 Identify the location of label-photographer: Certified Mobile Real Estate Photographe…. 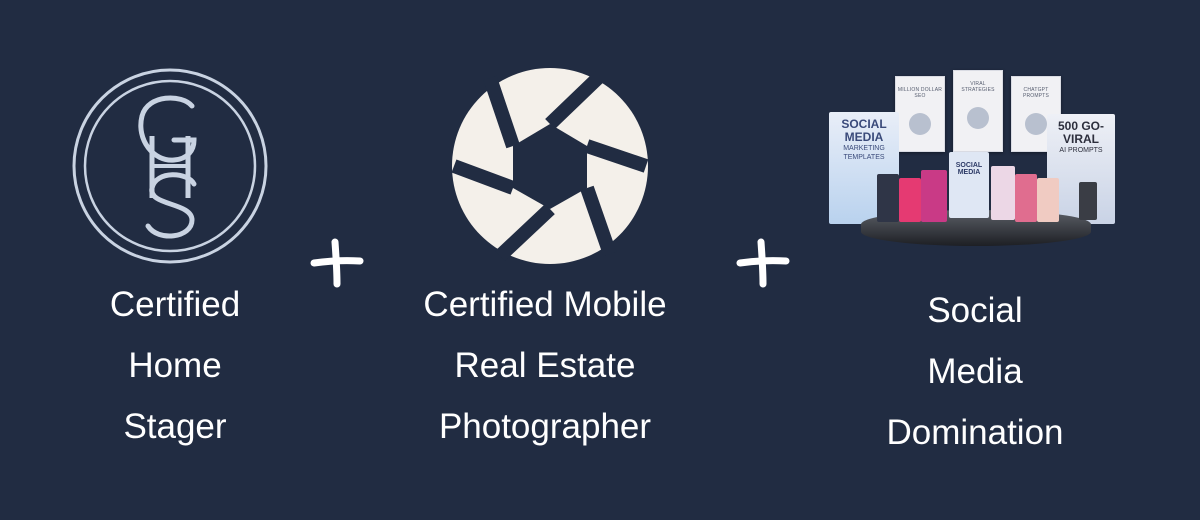
(545, 365).